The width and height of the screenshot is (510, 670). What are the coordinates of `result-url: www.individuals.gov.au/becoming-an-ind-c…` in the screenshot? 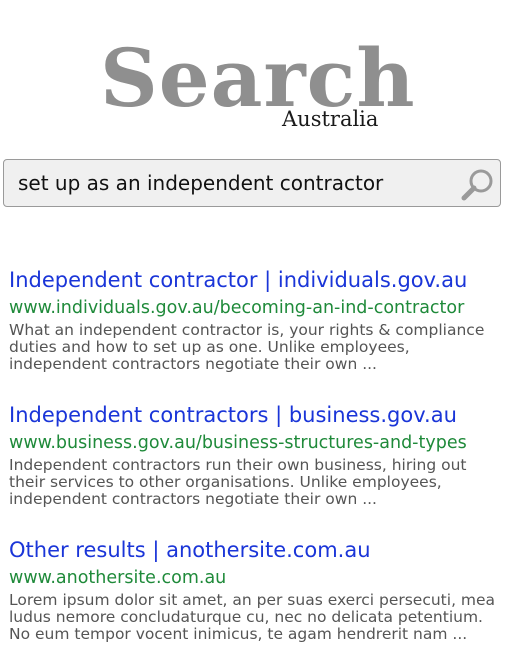 It's located at (256, 308).